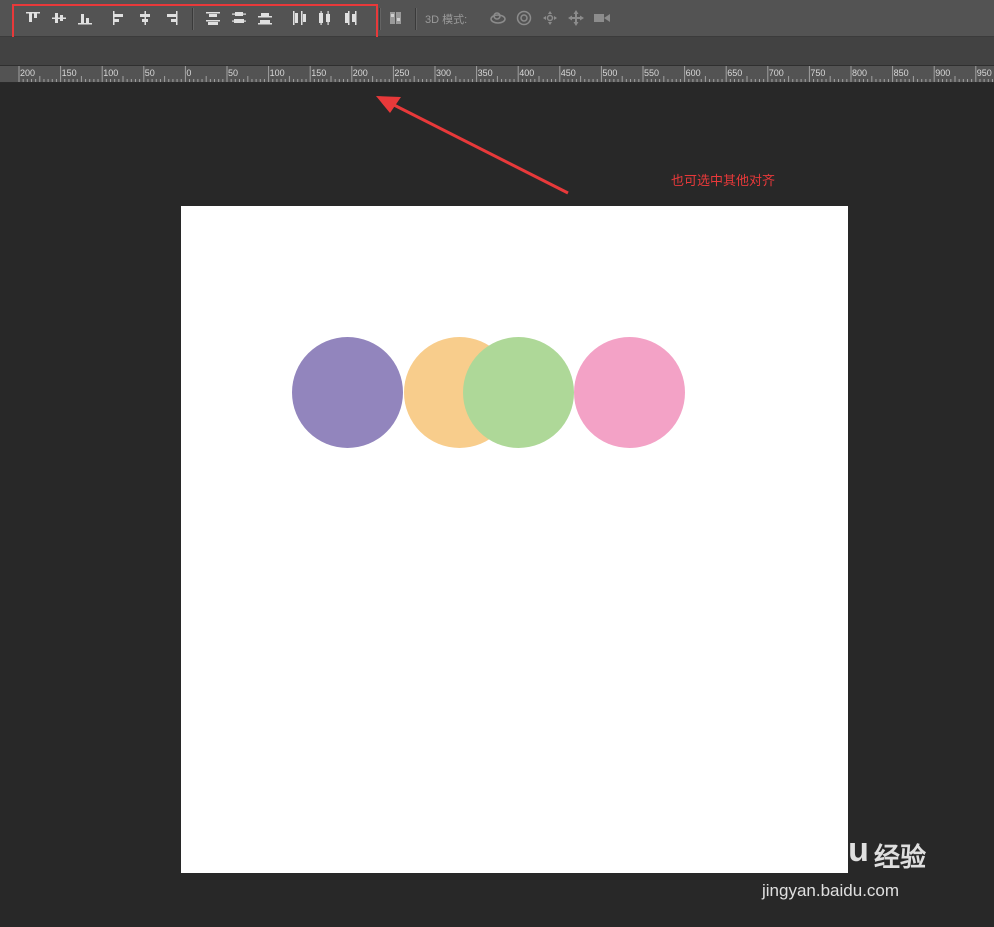 The width and height of the screenshot is (994, 927). I want to click on distribute-vertical-centers-icon, so click(239, 18).